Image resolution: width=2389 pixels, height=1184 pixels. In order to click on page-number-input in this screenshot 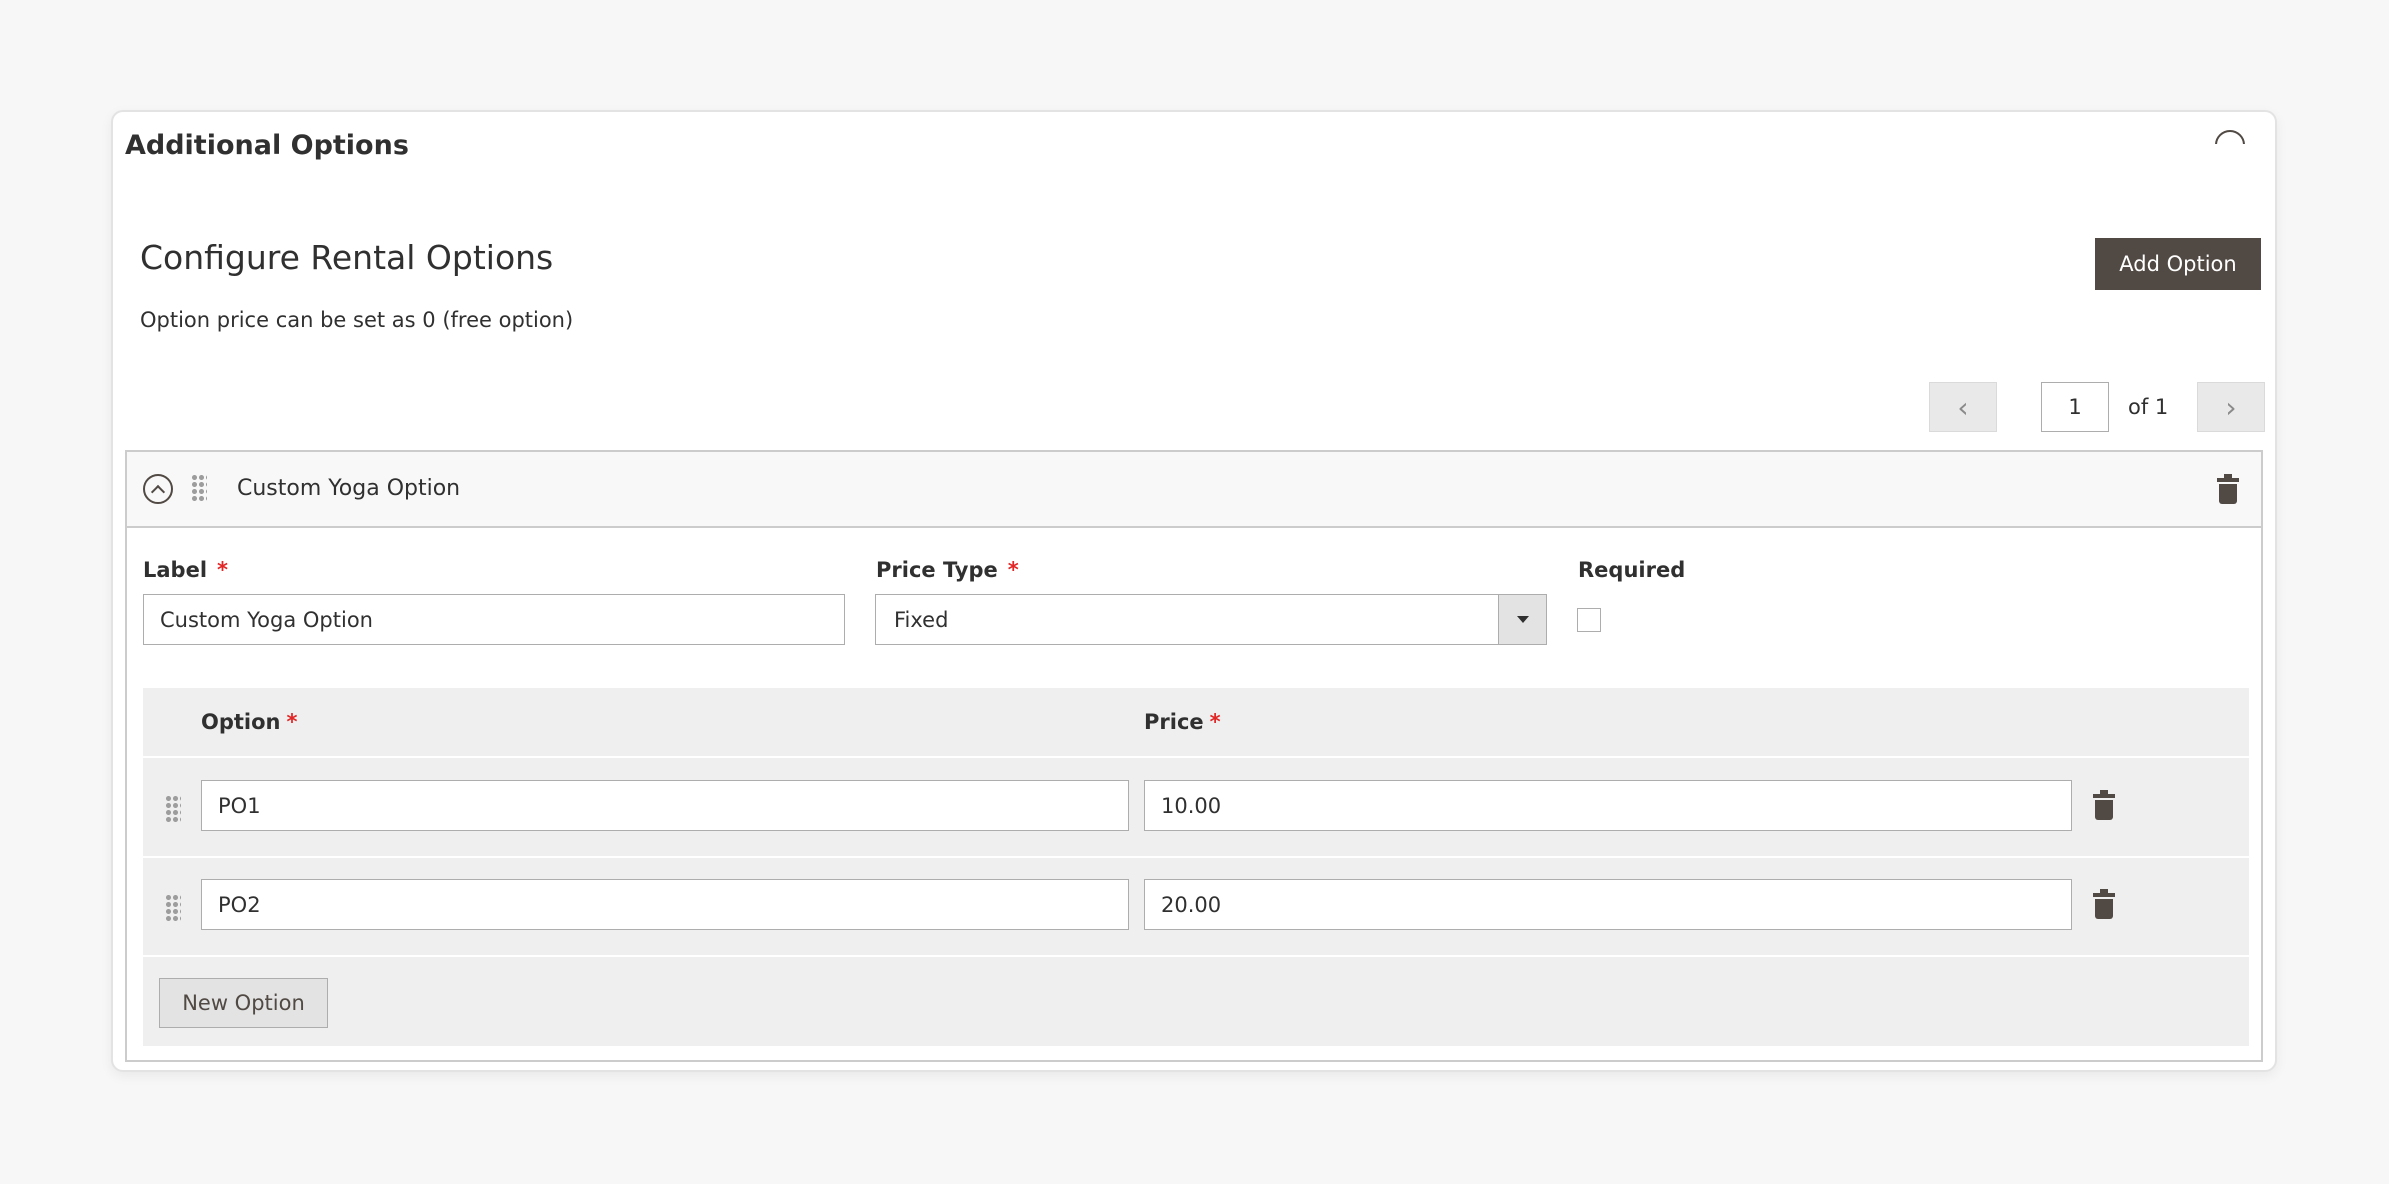, I will do `click(2075, 407)`.